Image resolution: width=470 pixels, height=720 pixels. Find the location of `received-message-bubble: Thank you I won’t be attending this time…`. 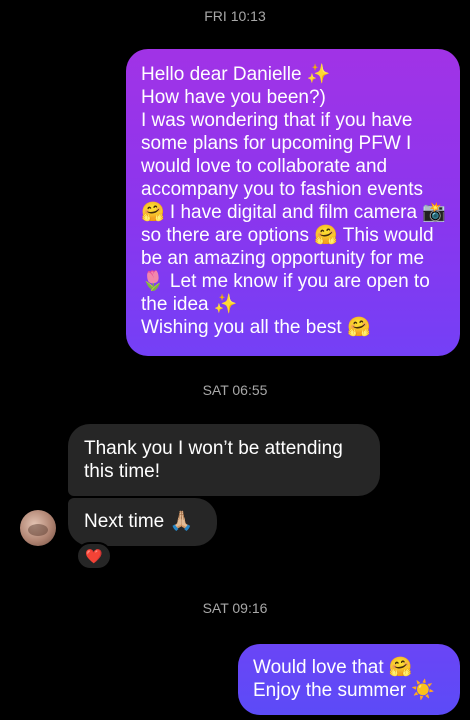

received-message-bubble: Thank you I won’t be attending this time… is located at coordinates (224, 460).